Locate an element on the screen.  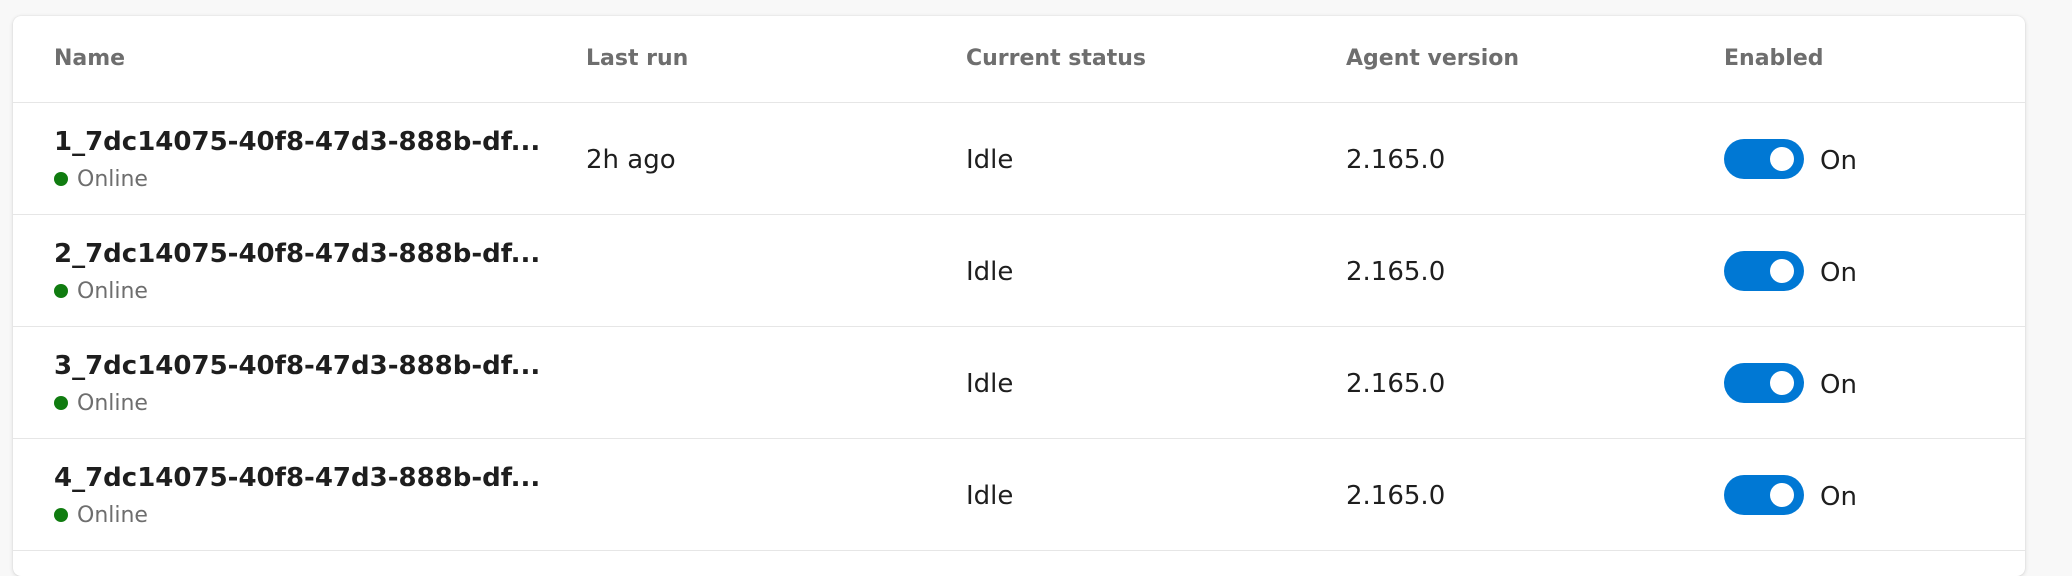
column-header-agent-version: Agent version is located at coordinates (1432, 58).